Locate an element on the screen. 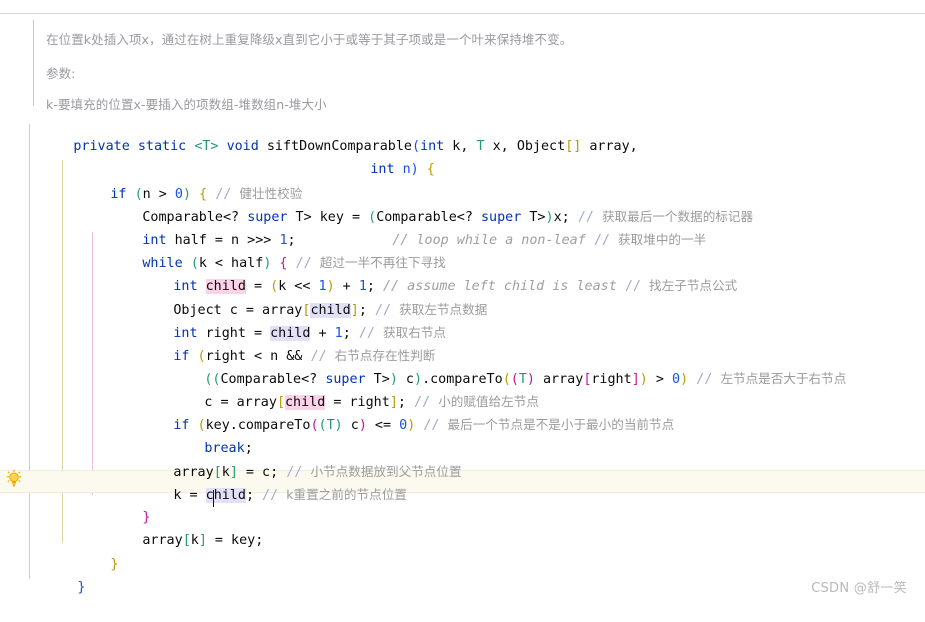 This screenshot has height=622, width=925. code-line-15: array[k] = c; // 小节点数据放到父节点位置 is located at coordinates (462, 458).